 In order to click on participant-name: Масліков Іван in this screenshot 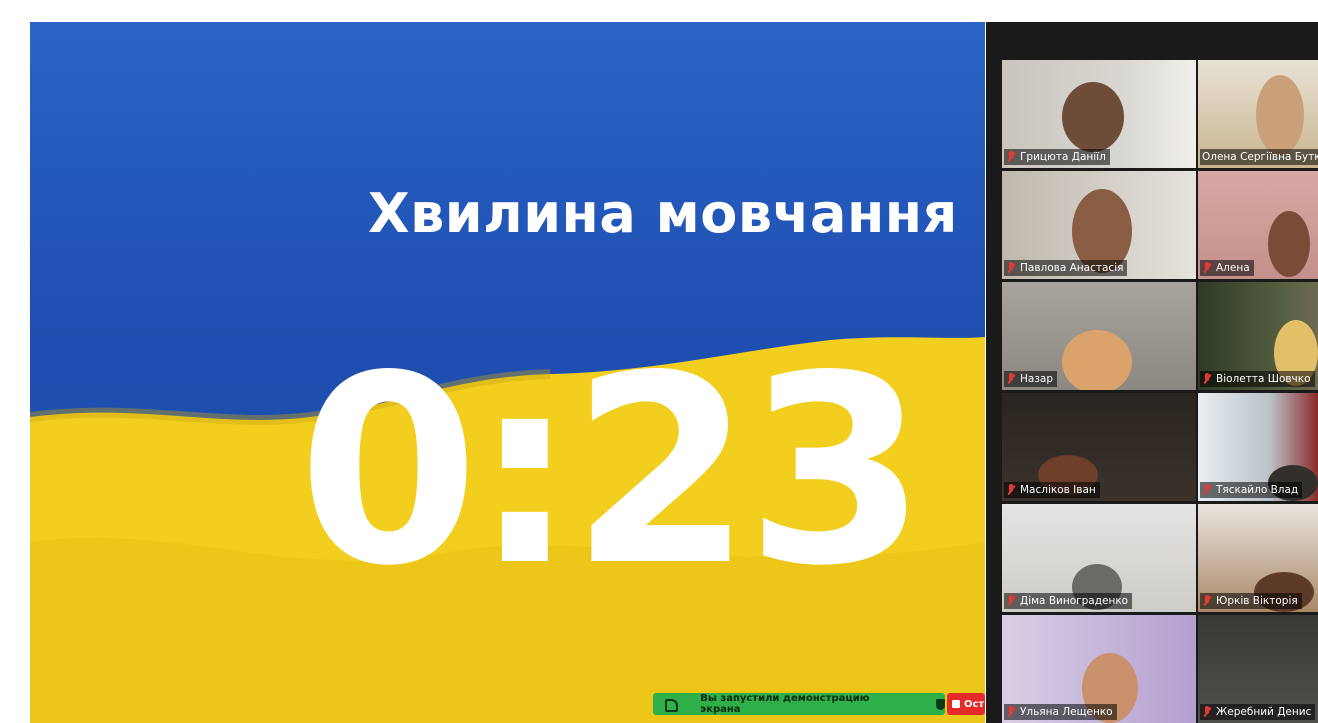, I will do `click(1058, 490)`.